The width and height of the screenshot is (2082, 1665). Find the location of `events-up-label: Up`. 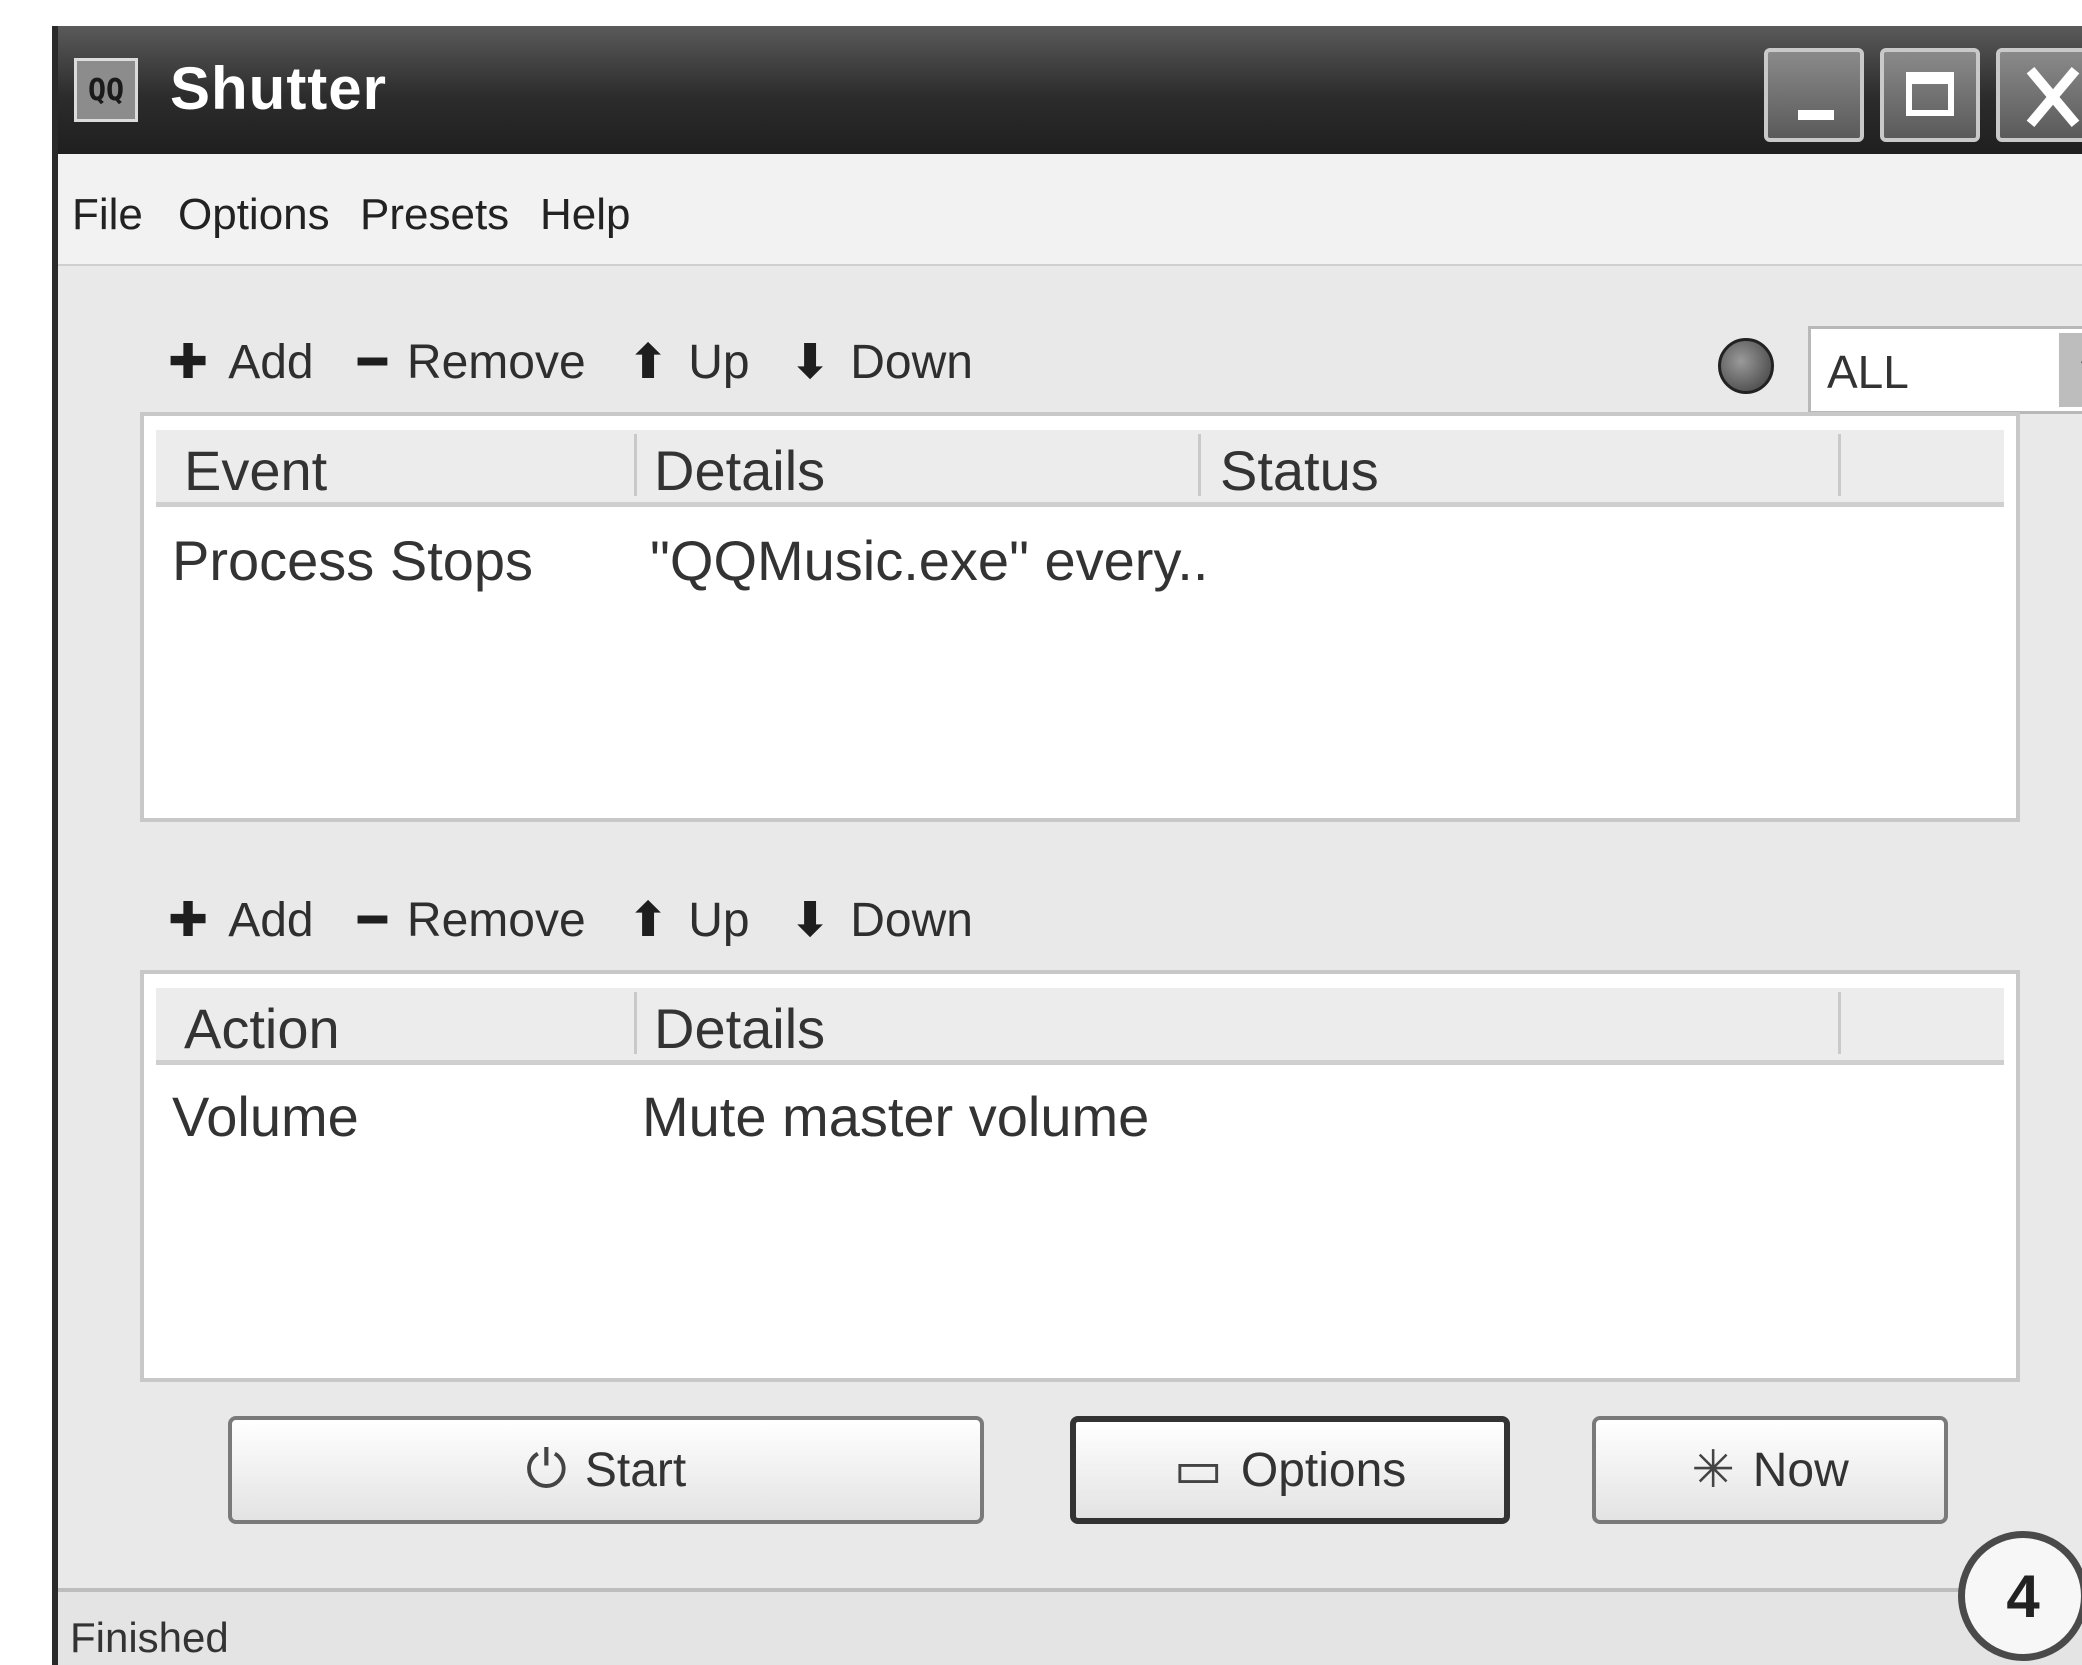

events-up-label: Up is located at coordinates (719, 362).